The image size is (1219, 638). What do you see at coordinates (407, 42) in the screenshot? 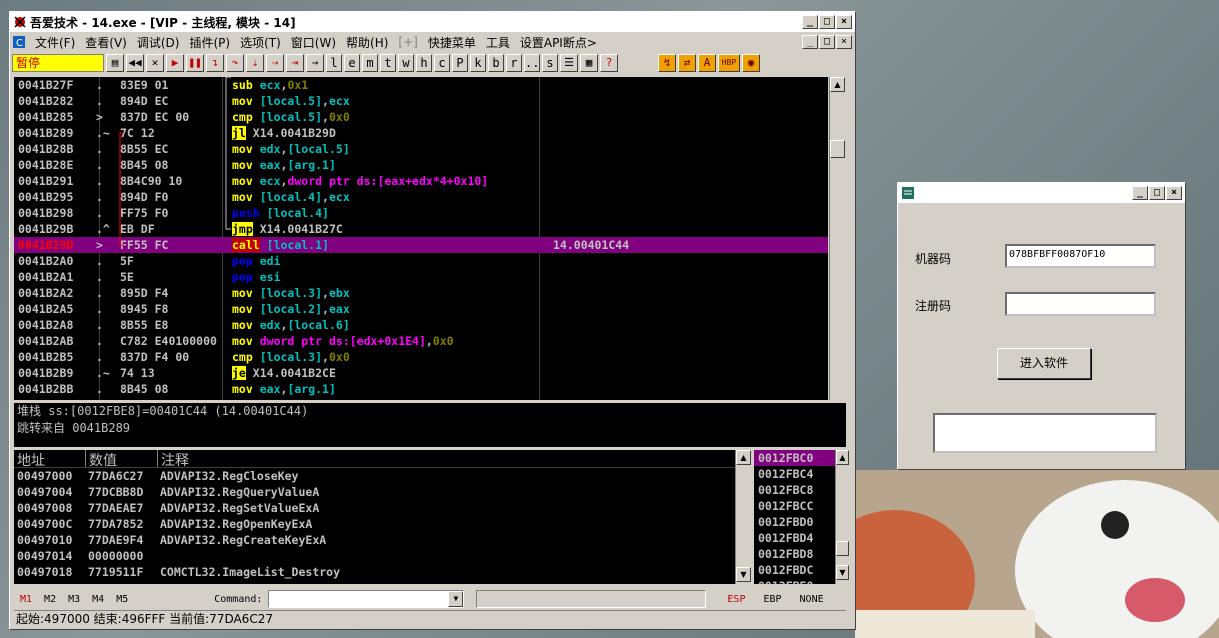
I see `menu-expand: [+]` at bounding box center [407, 42].